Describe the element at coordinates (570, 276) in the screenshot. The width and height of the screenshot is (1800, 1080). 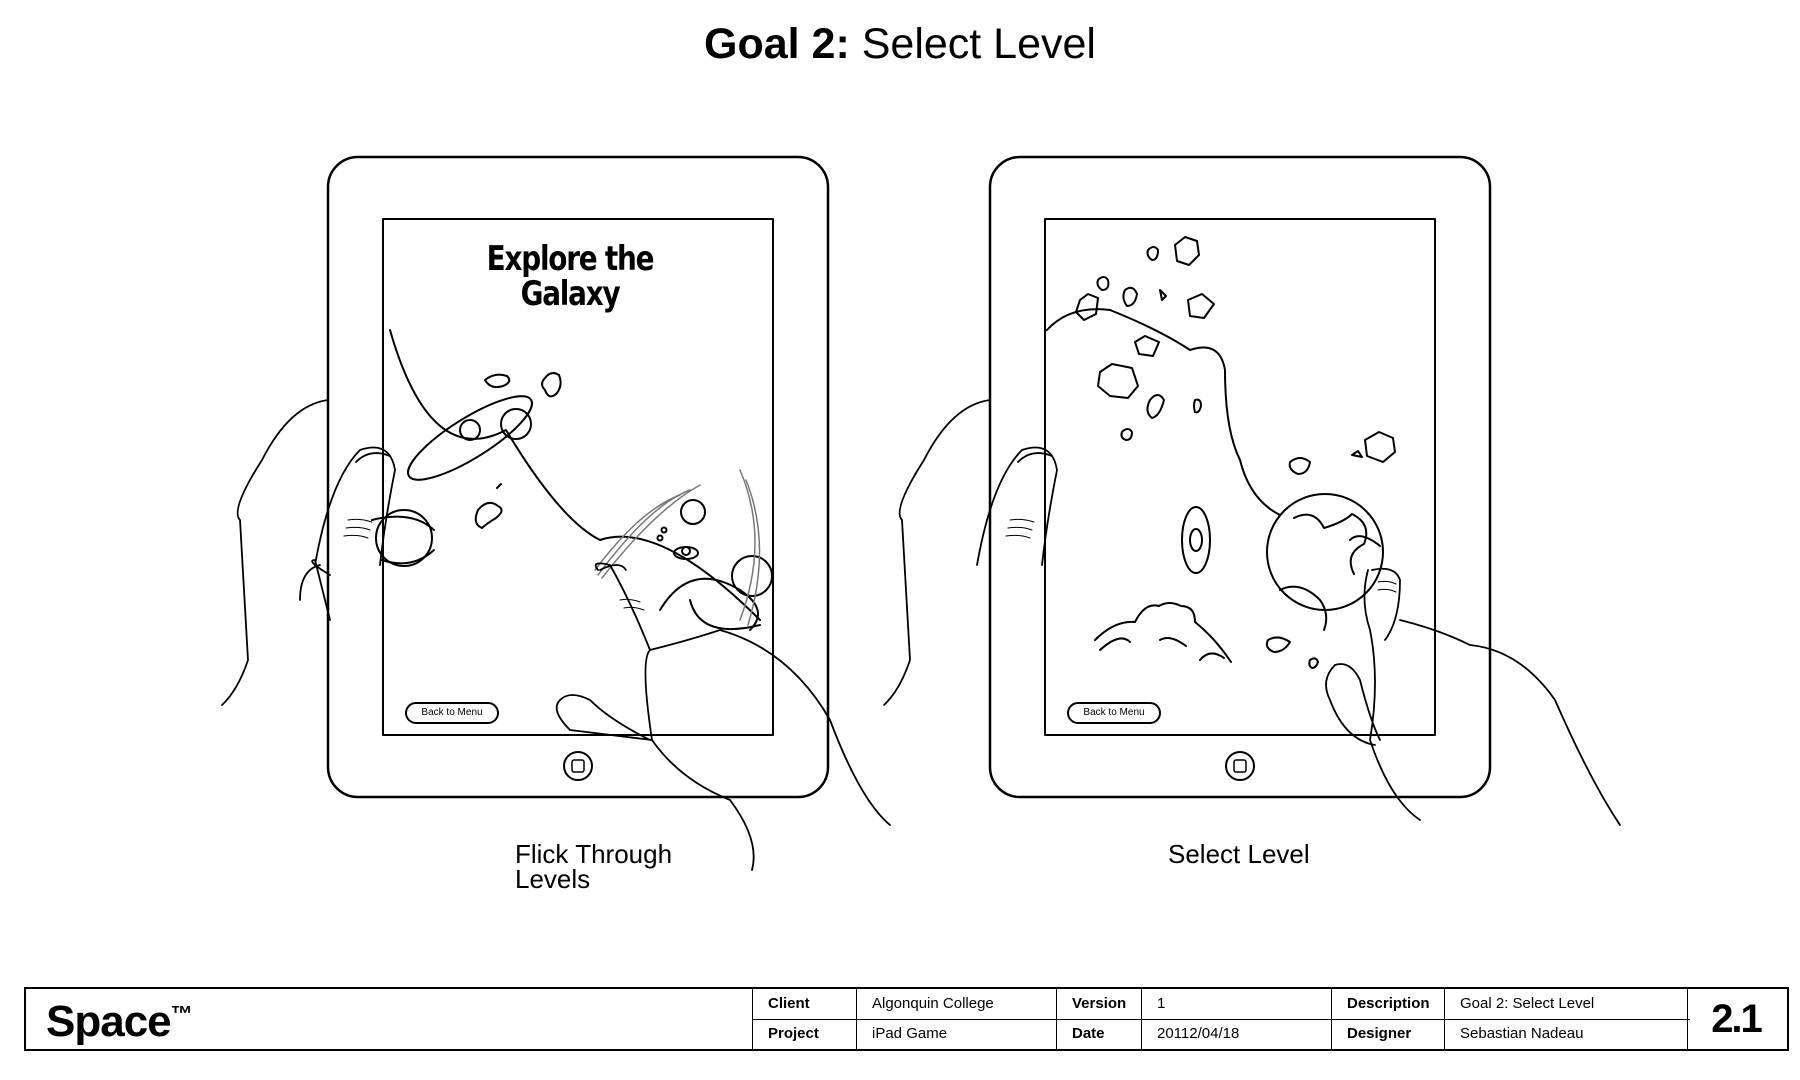
I see `galaxy-screen-title: Explore the Galaxy` at that location.